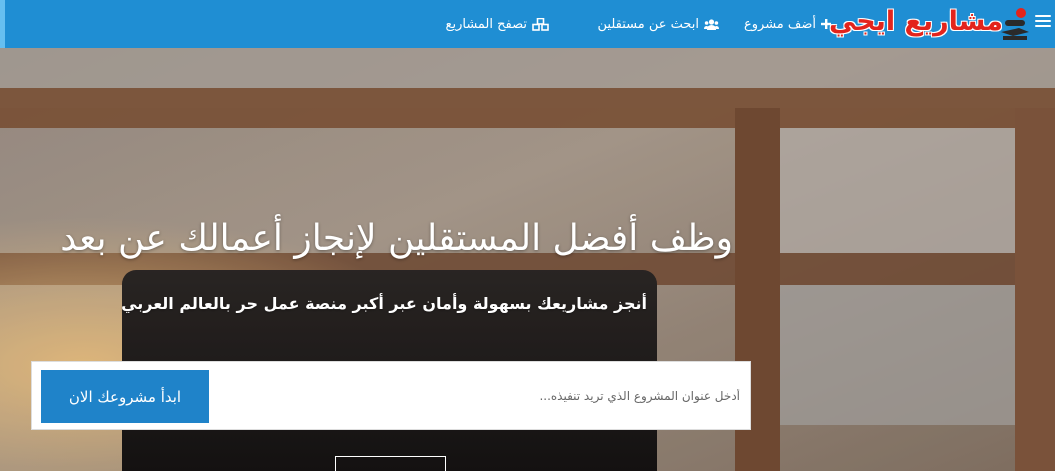 This screenshot has width=1055, height=471. Describe the element at coordinates (916, 21) in the screenshot. I see `logo-text: مشاريع ايجي` at that location.